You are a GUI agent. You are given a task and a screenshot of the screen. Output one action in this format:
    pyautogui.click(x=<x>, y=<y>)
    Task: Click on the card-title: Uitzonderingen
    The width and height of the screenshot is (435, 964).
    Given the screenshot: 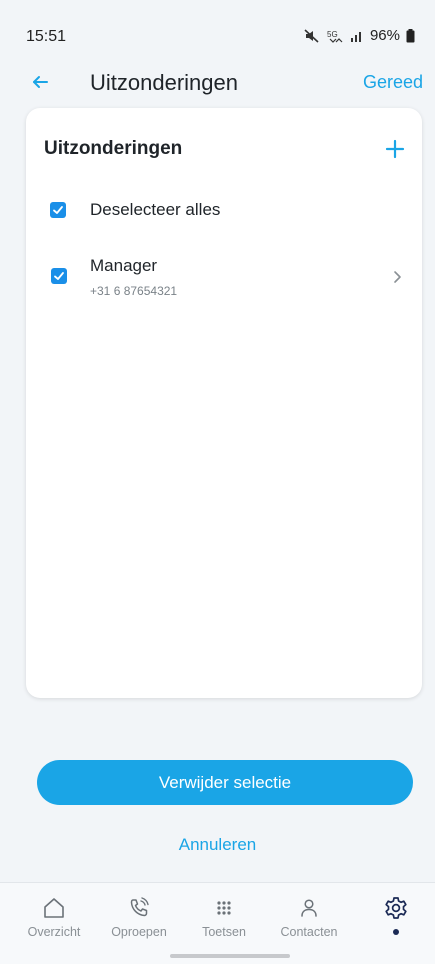 What is the action you would take?
    pyautogui.click(x=113, y=148)
    